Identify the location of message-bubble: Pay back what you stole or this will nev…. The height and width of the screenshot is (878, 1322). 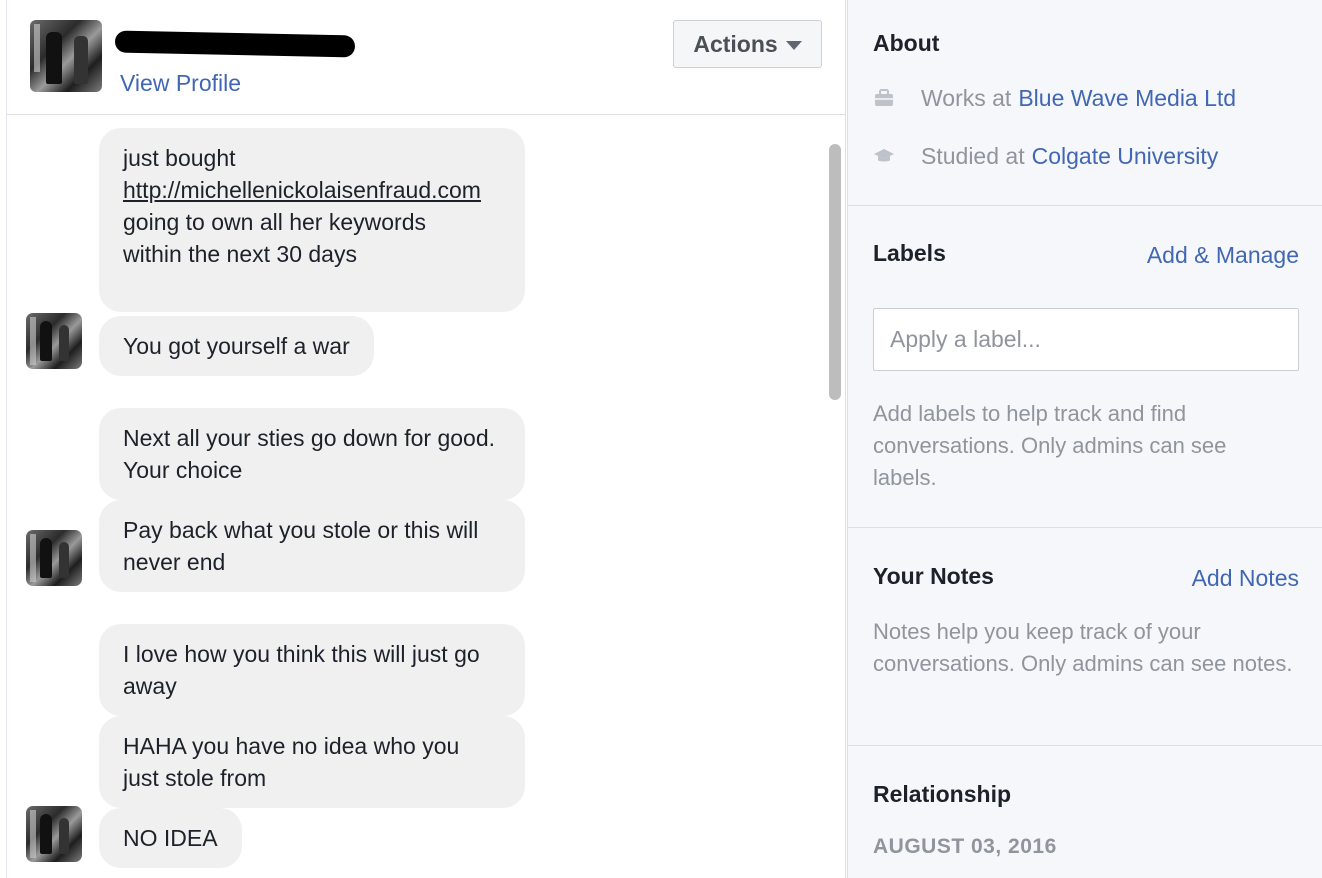
(312, 546).